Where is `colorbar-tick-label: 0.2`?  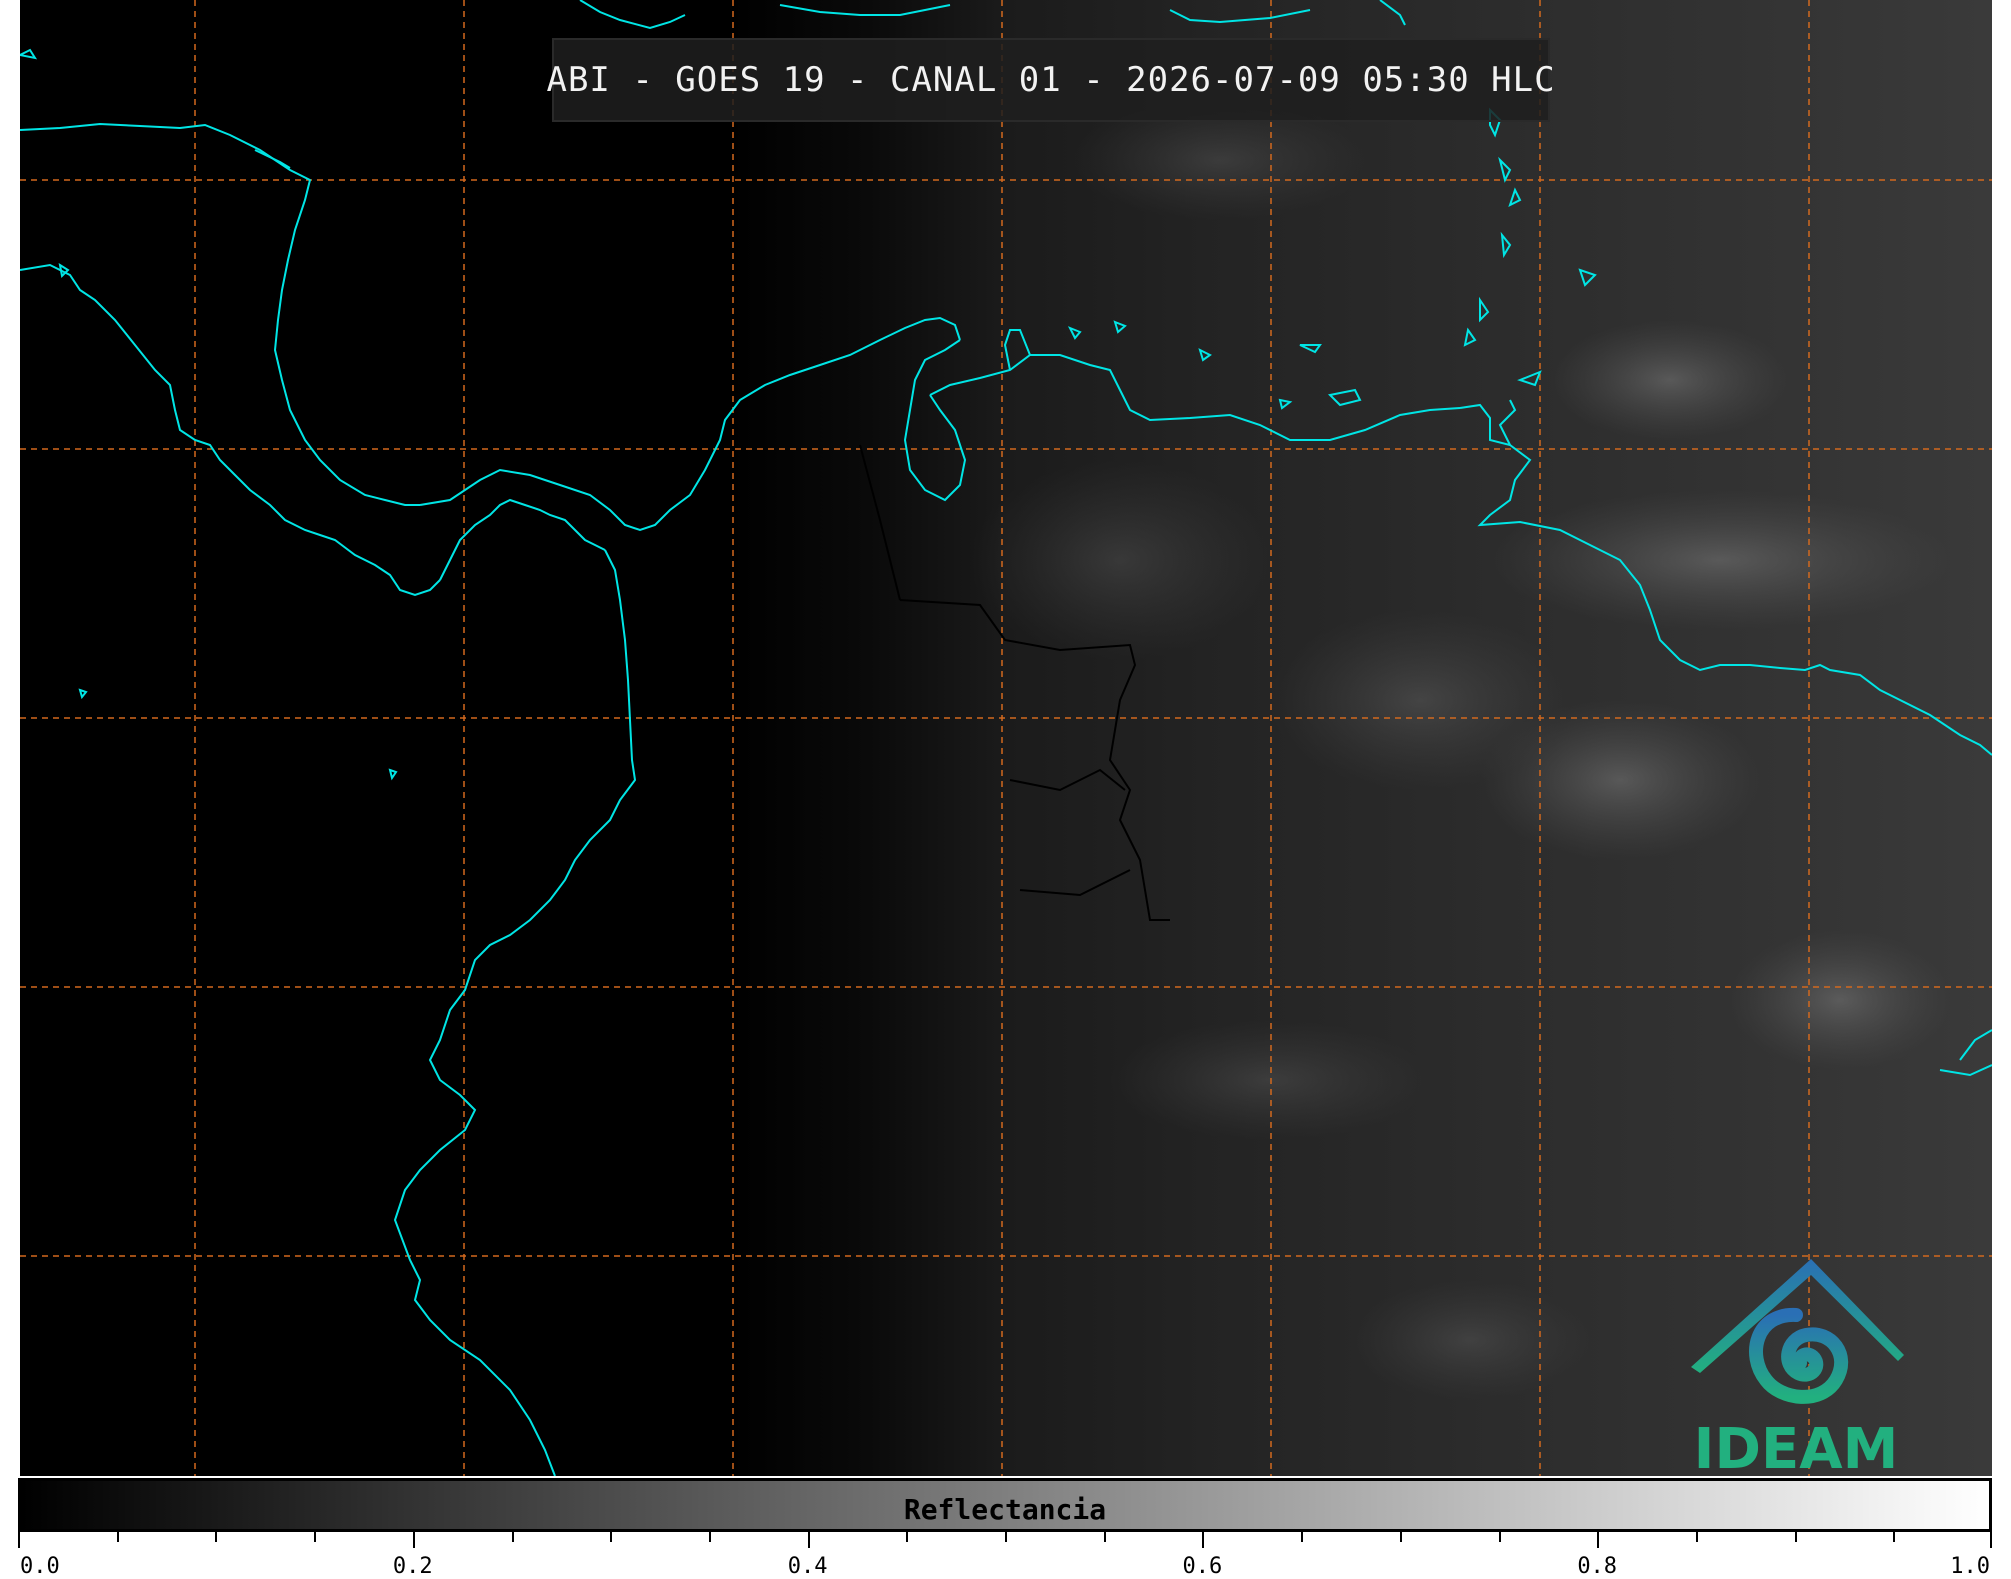 colorbar-tick-label: 0.2 is located at coordinates (412, 1566).